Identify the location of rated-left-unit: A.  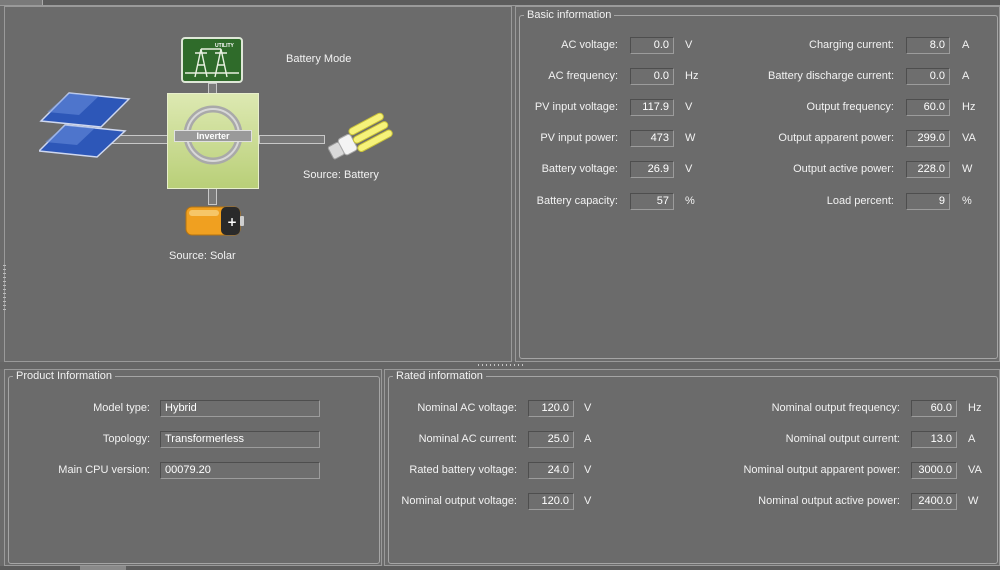
(588, 439).